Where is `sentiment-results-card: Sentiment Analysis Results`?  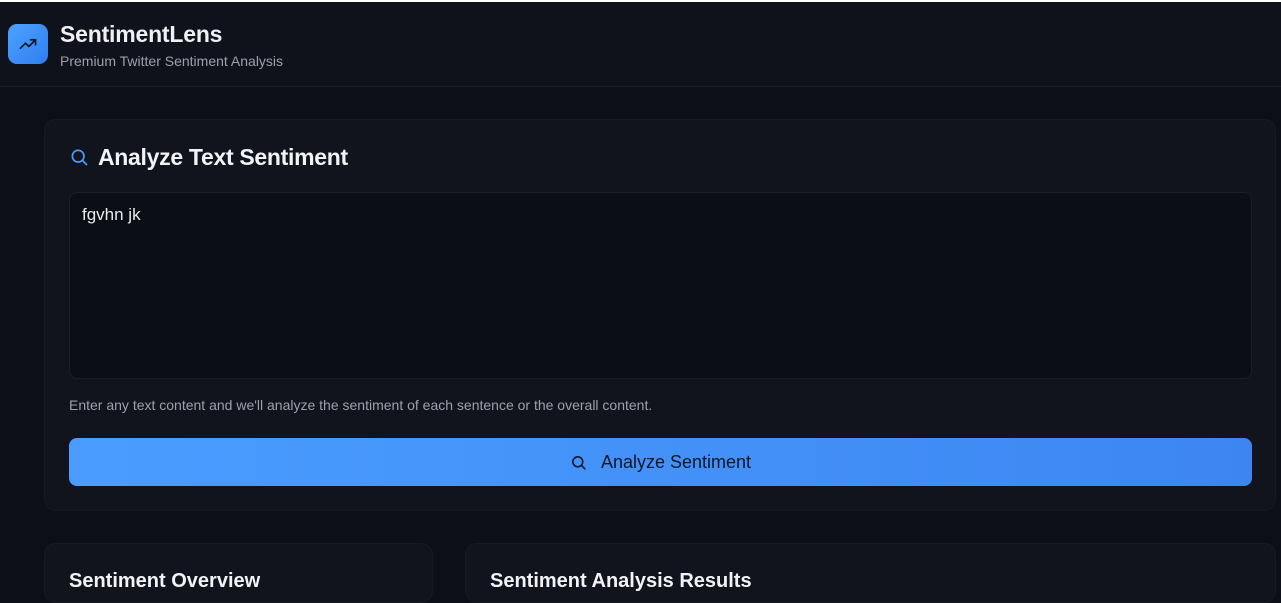
sentiment-results-card: Sentiment Analysis Results is located at coordinates (870, 573).